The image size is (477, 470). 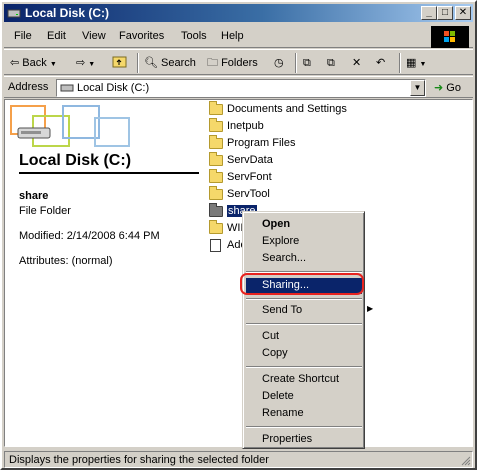 I want to click on up-folder-button, so click(x=120, y=63).